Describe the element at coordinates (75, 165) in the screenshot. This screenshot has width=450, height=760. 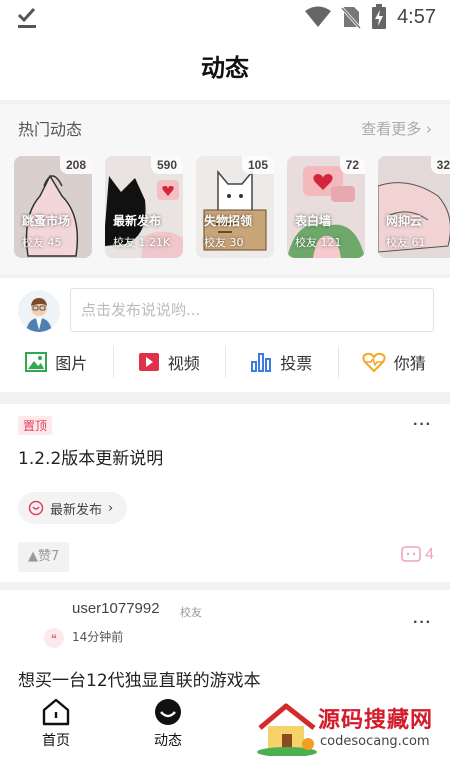
I see `card-count: 208` at that location.